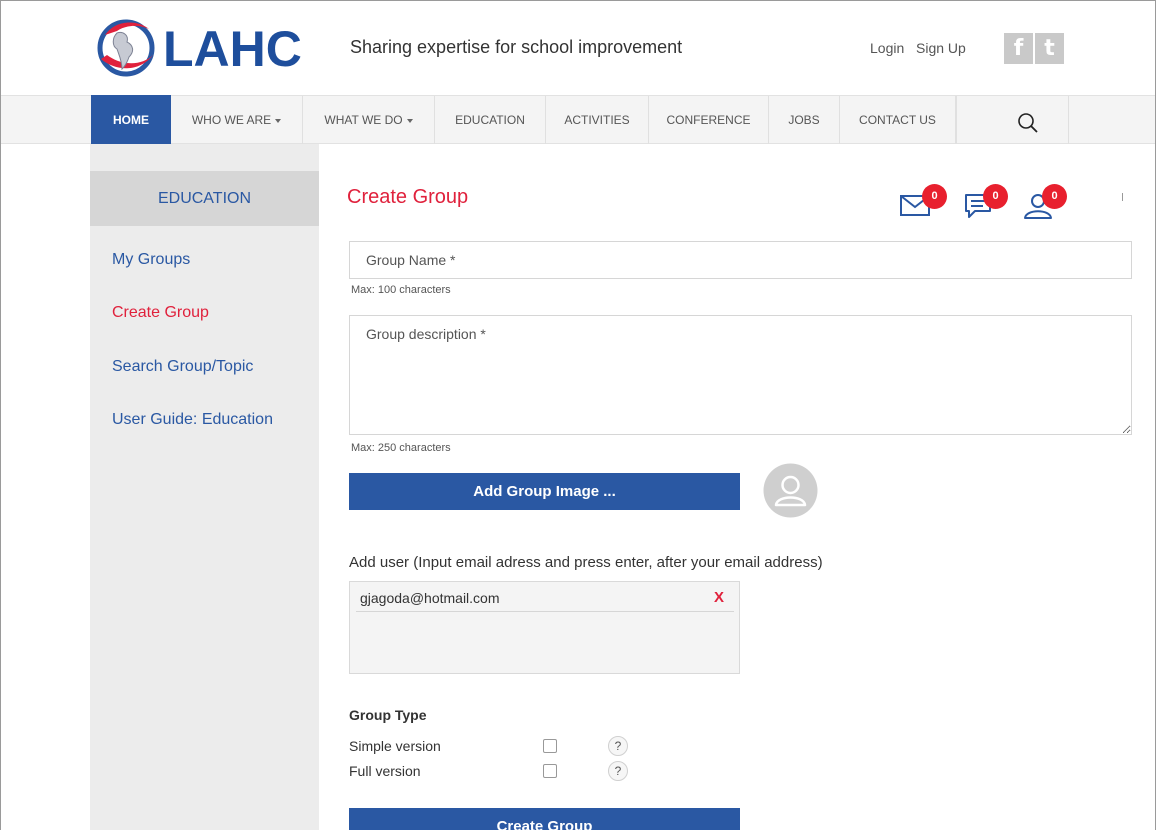  I want to click on nav-item-contact-us: CONTACT US, so click(898, 120).